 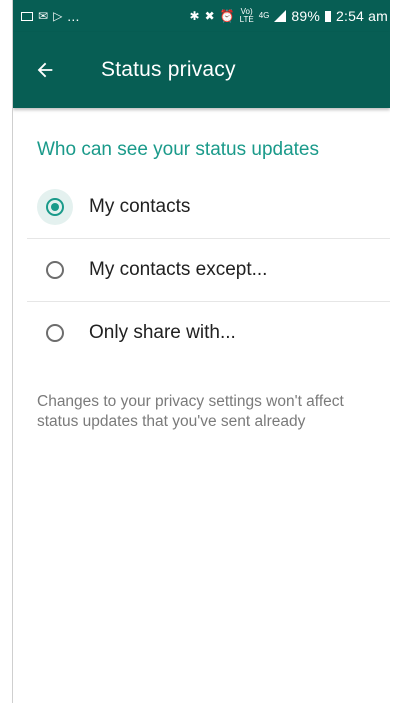 What do you see at coordinates (288, 16) in the screenshot?
I see `status-bar-right: ✱ ✖ ⏰ Vo) LTE 4G 89% 2:54 am` at bounding box center [288, 16].